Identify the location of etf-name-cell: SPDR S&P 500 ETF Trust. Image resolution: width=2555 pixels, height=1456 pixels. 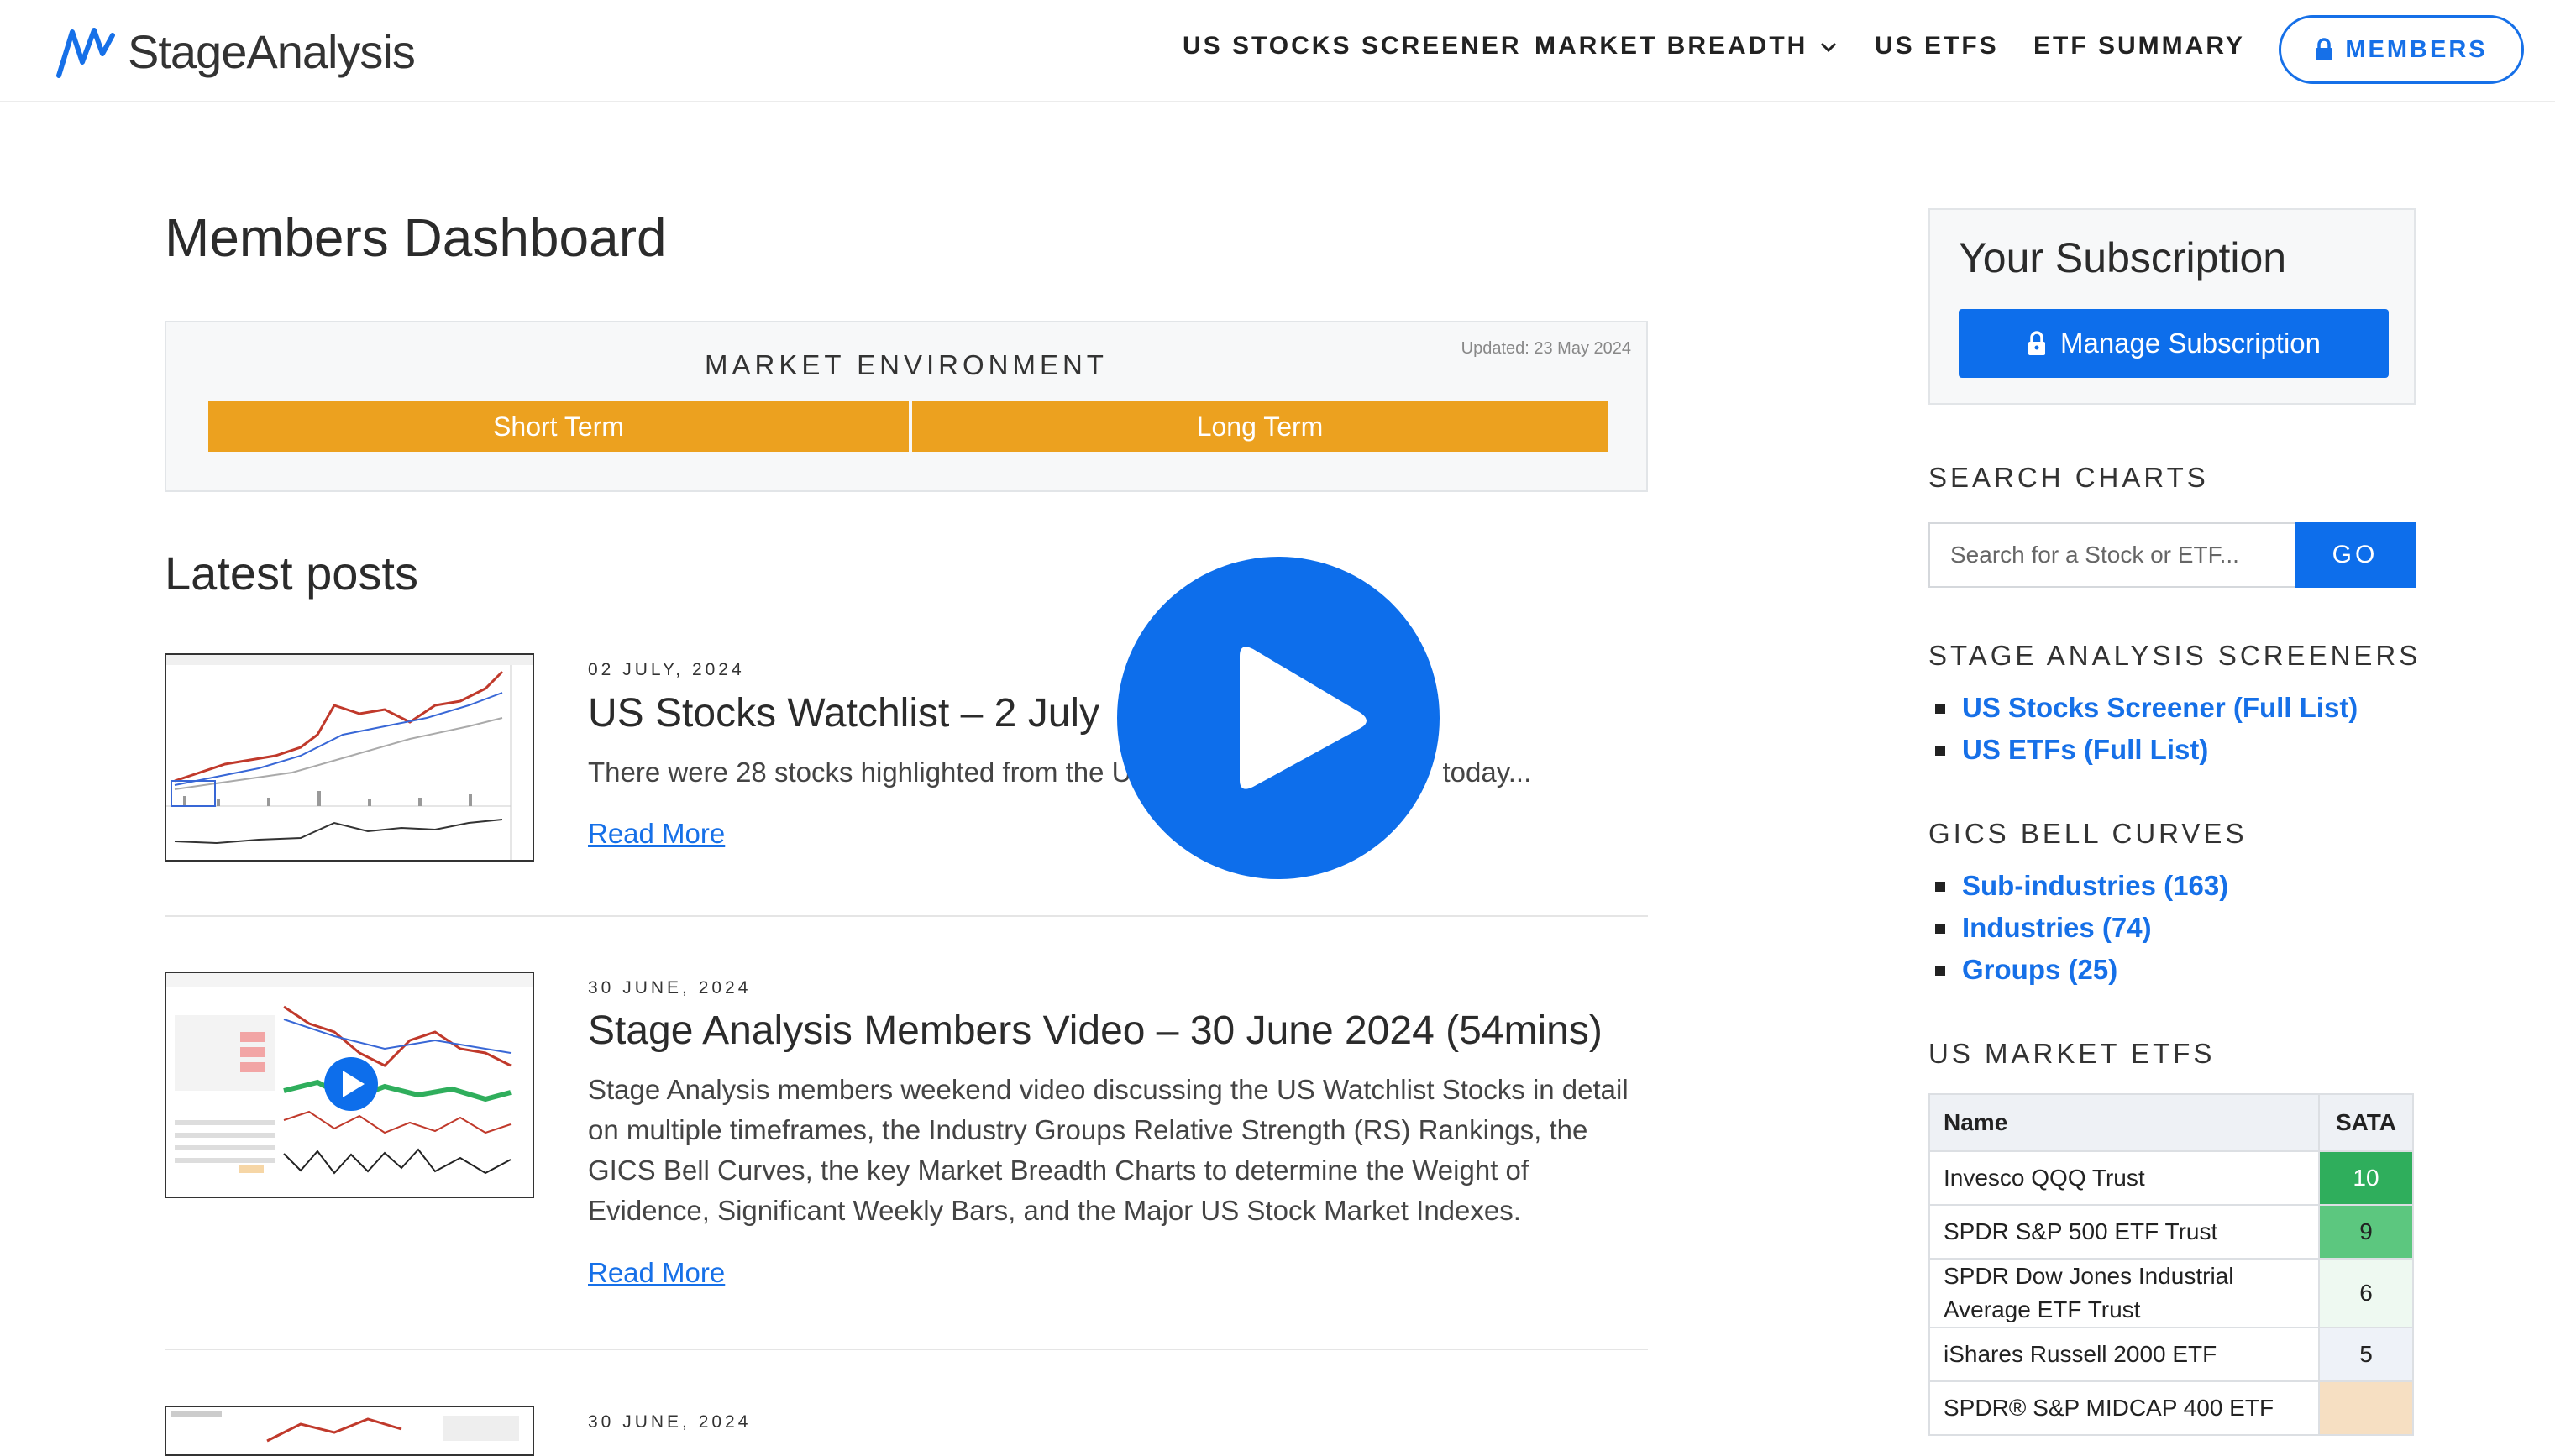
(2124, 1232).